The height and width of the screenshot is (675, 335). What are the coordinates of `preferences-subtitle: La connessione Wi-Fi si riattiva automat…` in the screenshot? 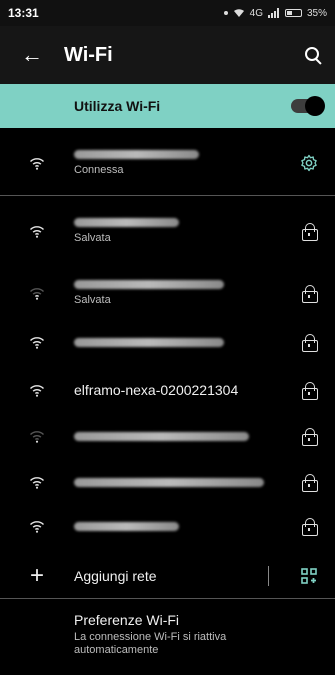 It's located at (150, 643).